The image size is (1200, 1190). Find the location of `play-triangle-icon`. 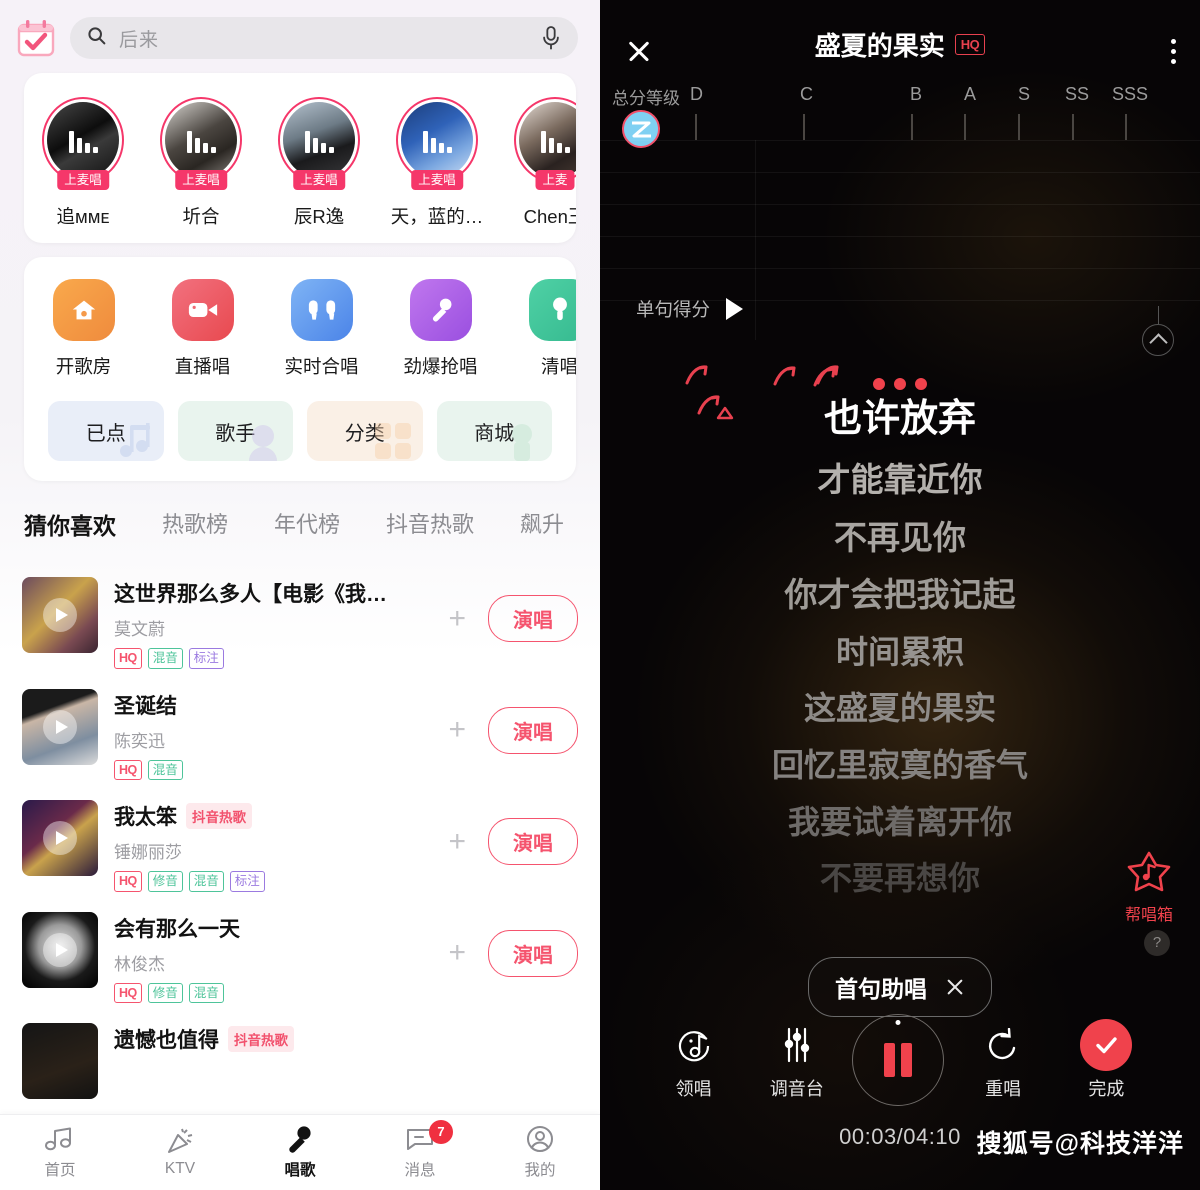

play-triangle-icon is located at coordinates (735, 309).